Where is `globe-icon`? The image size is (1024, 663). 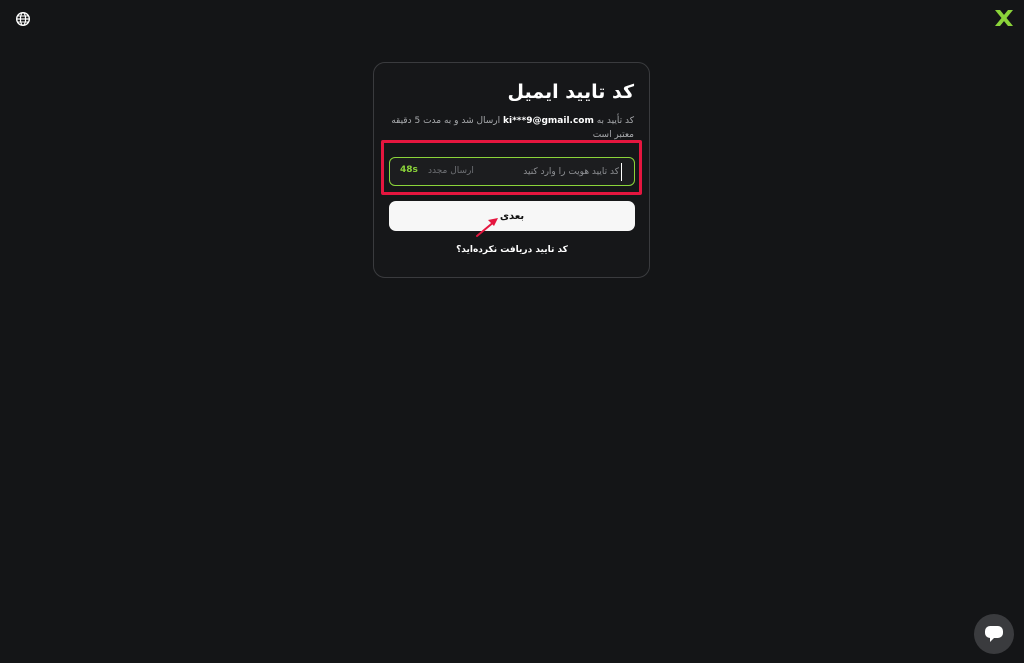
globe-icon is located at coordinates (23, 19).